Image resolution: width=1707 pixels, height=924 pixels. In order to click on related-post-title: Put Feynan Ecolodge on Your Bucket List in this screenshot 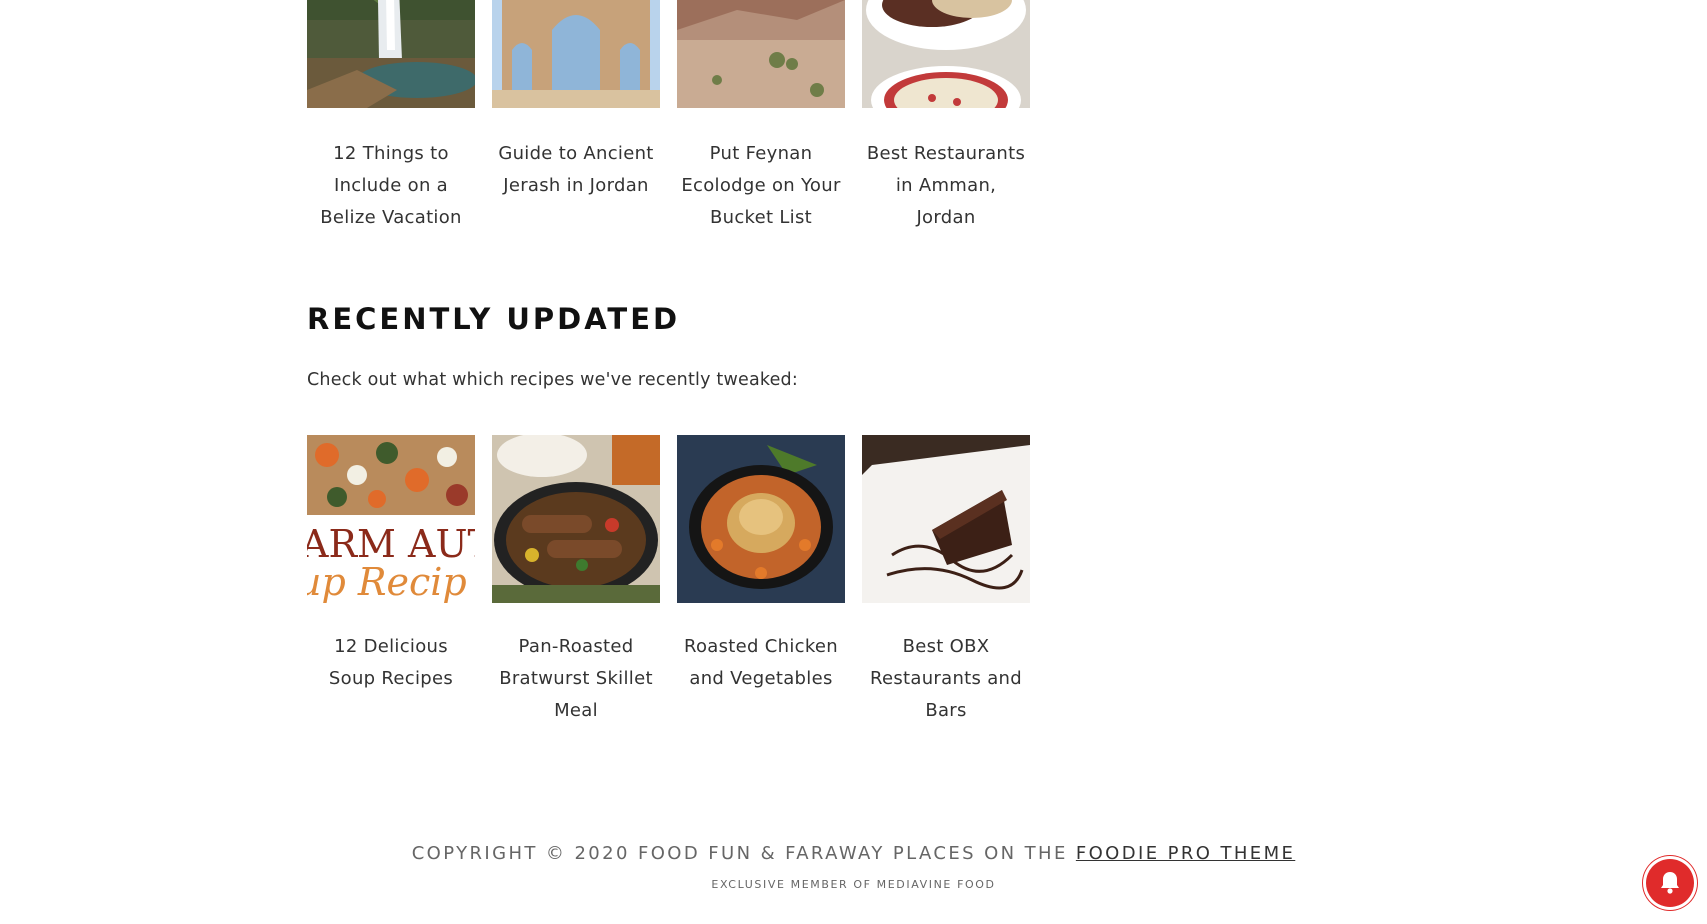, I will do `click(761, 186)`.